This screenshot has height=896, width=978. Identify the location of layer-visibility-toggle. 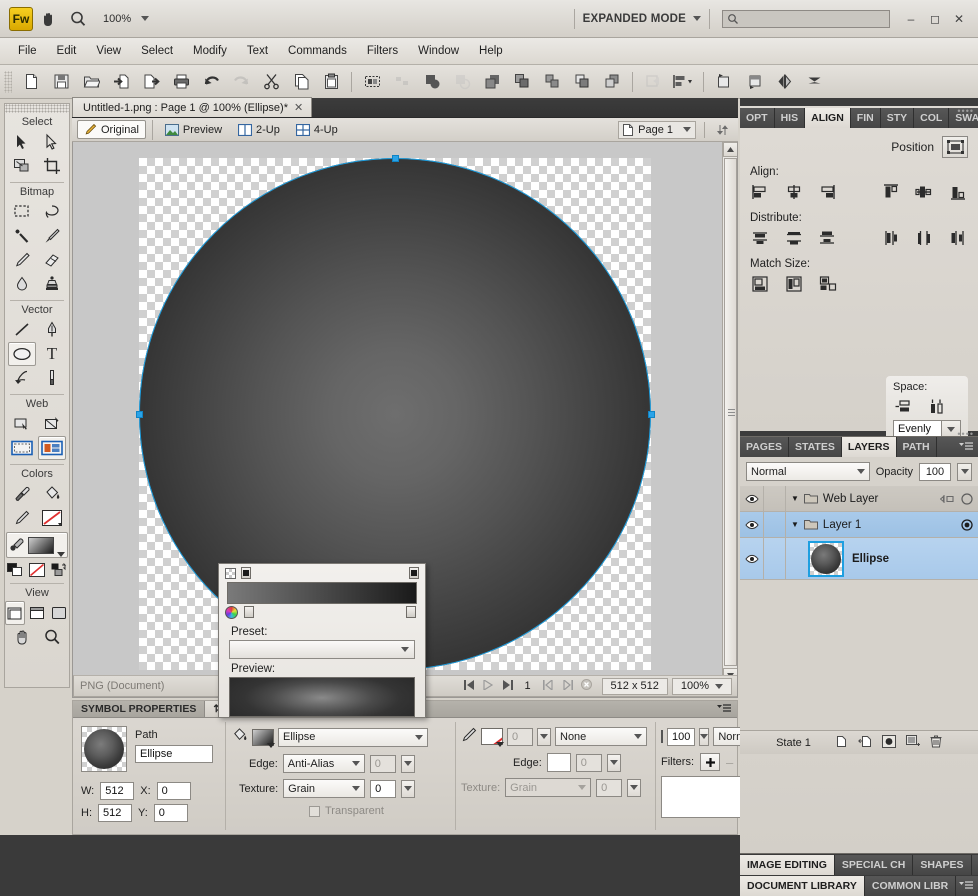
(752, 524).